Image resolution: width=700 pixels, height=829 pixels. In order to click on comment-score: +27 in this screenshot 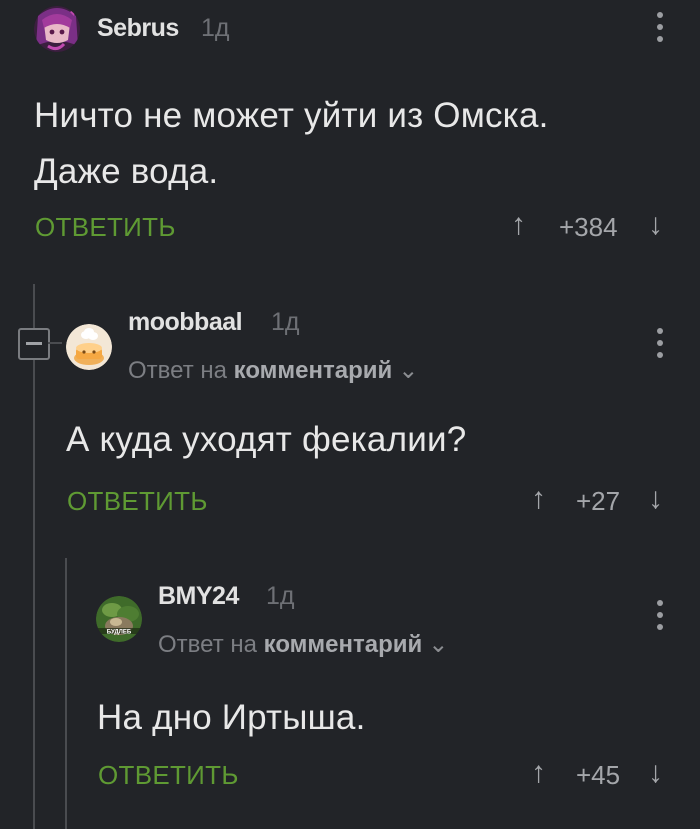, I will do `click(598, 501)`.